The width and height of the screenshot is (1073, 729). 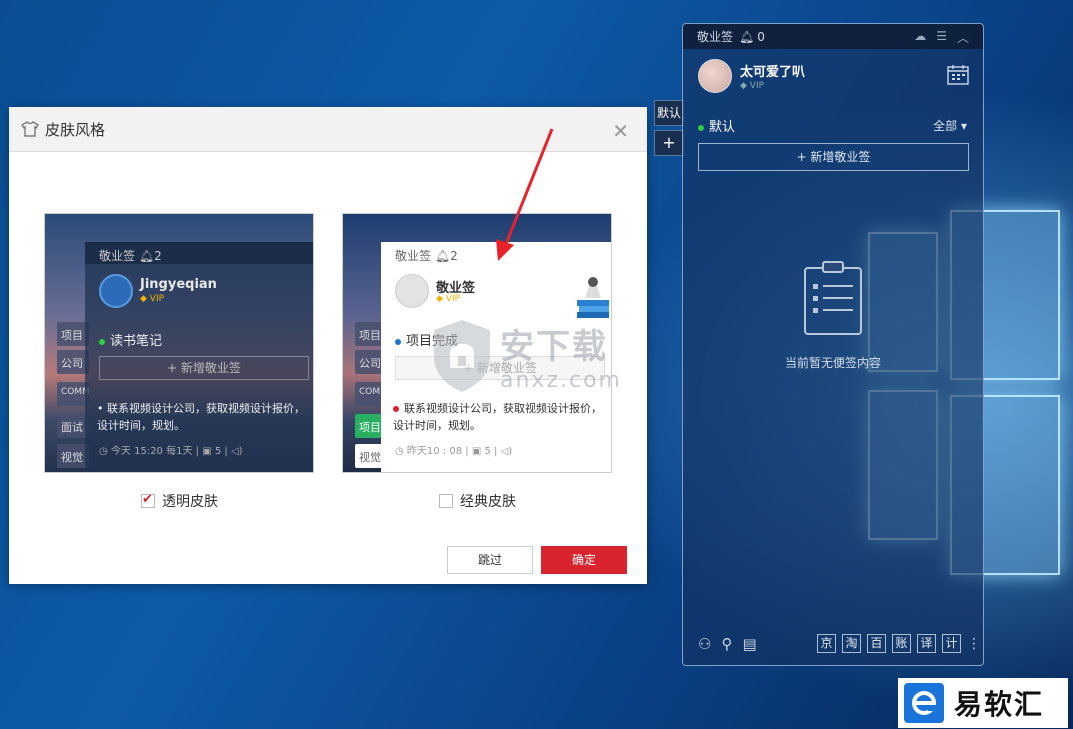 I want to click on classic-skin-checkbox, so click(x=446, y=501).